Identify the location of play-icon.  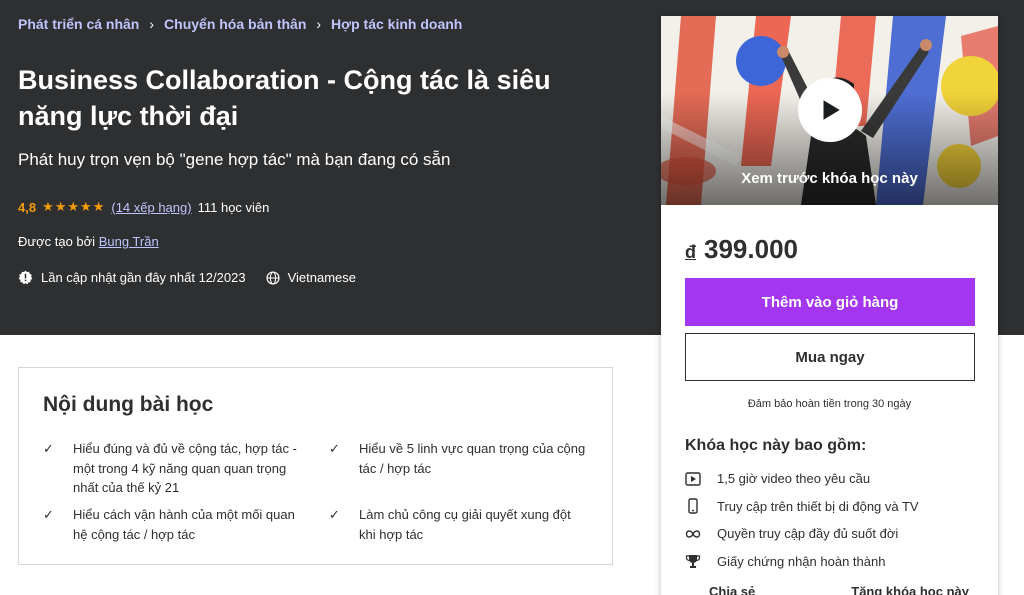
(831, 110).